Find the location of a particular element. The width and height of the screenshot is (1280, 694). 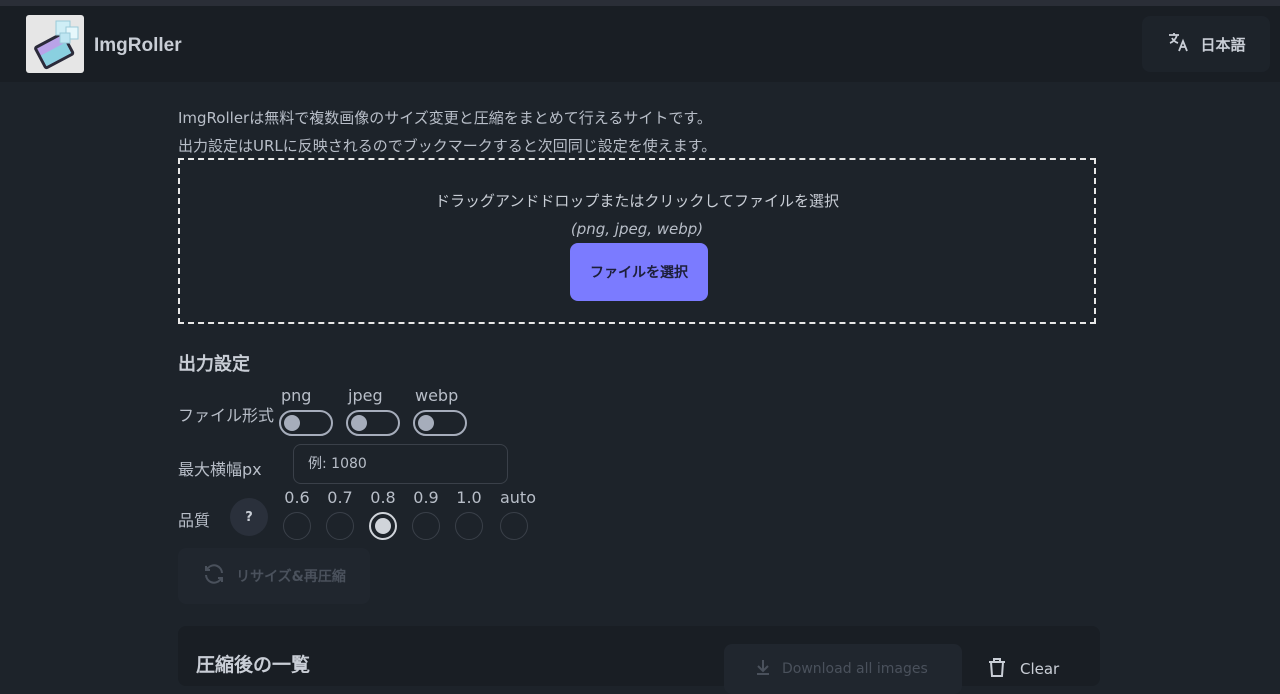

format-option-jpeg: jpeg is located at coordinates (373, 411).